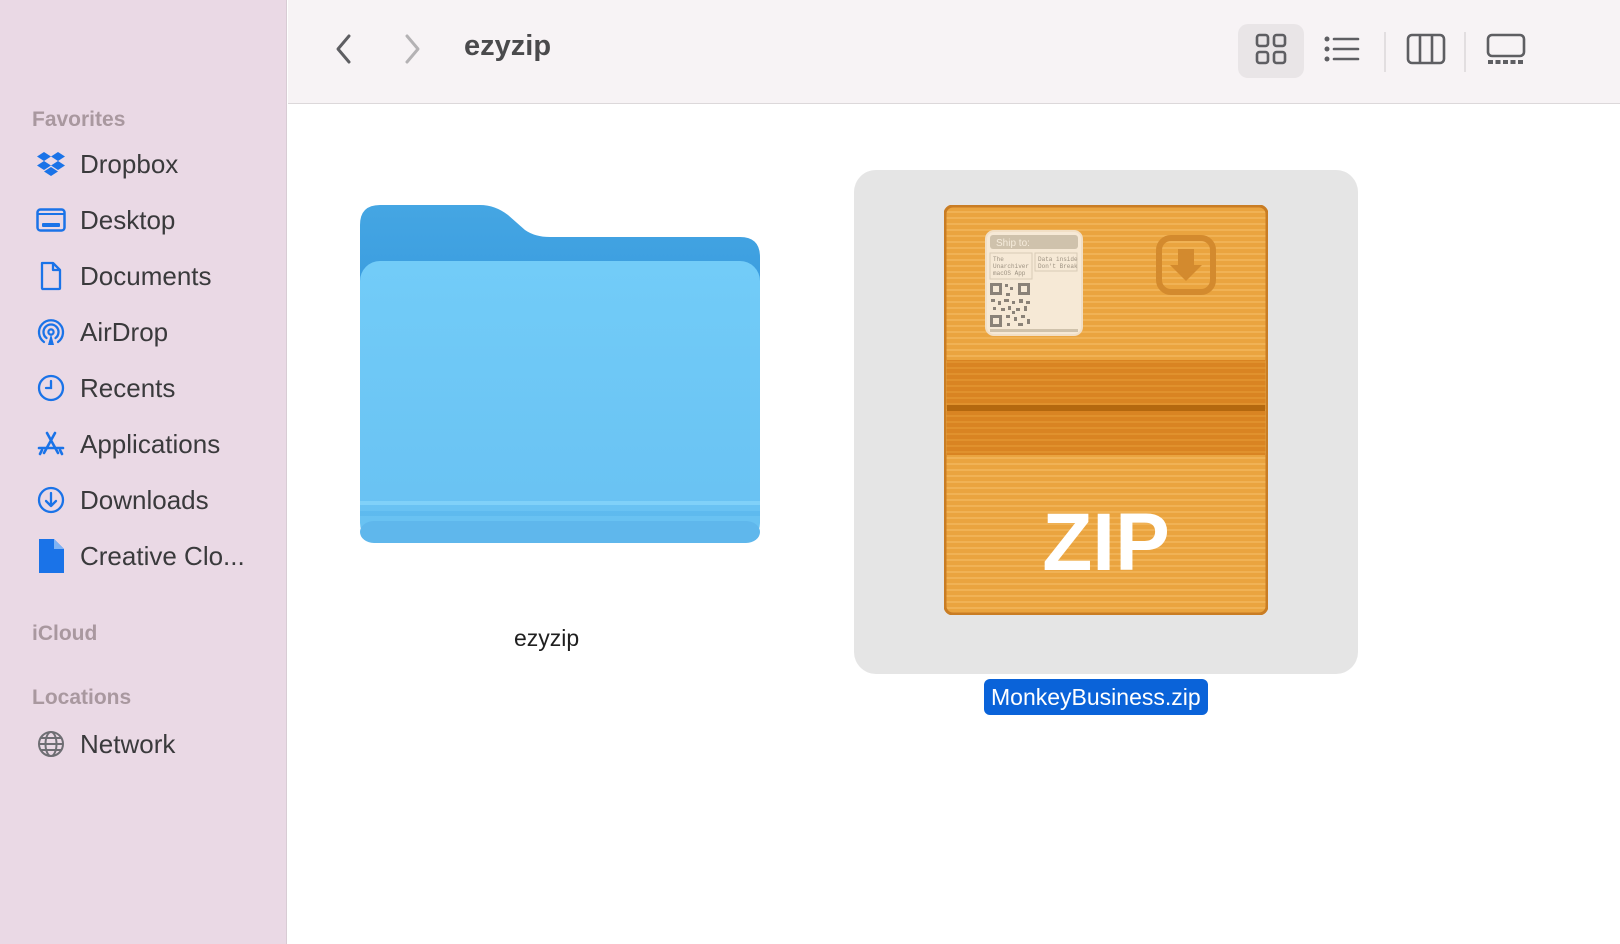 Image resolution: width=1620 pixels, height=944 pixels. I want to click on columns-icon, so click(1426, 51).